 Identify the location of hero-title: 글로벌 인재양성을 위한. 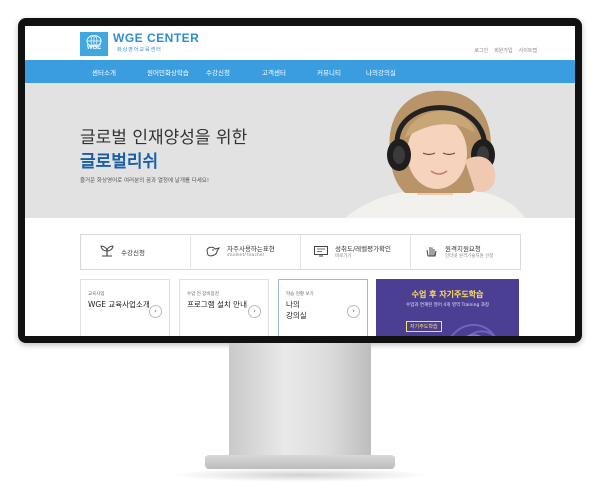
(164, 138).